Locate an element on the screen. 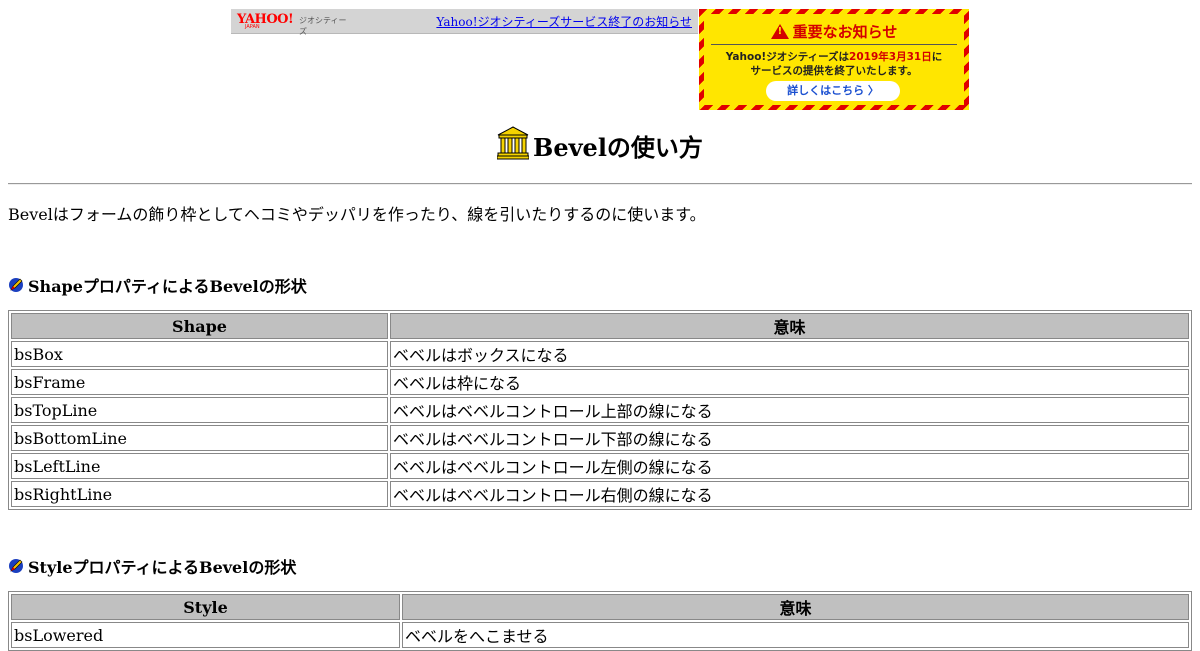 Image resolution: width=1200 pixels, height=651 pixels. page-title: Bevelの使い方 is located at coordinates (618, 147).